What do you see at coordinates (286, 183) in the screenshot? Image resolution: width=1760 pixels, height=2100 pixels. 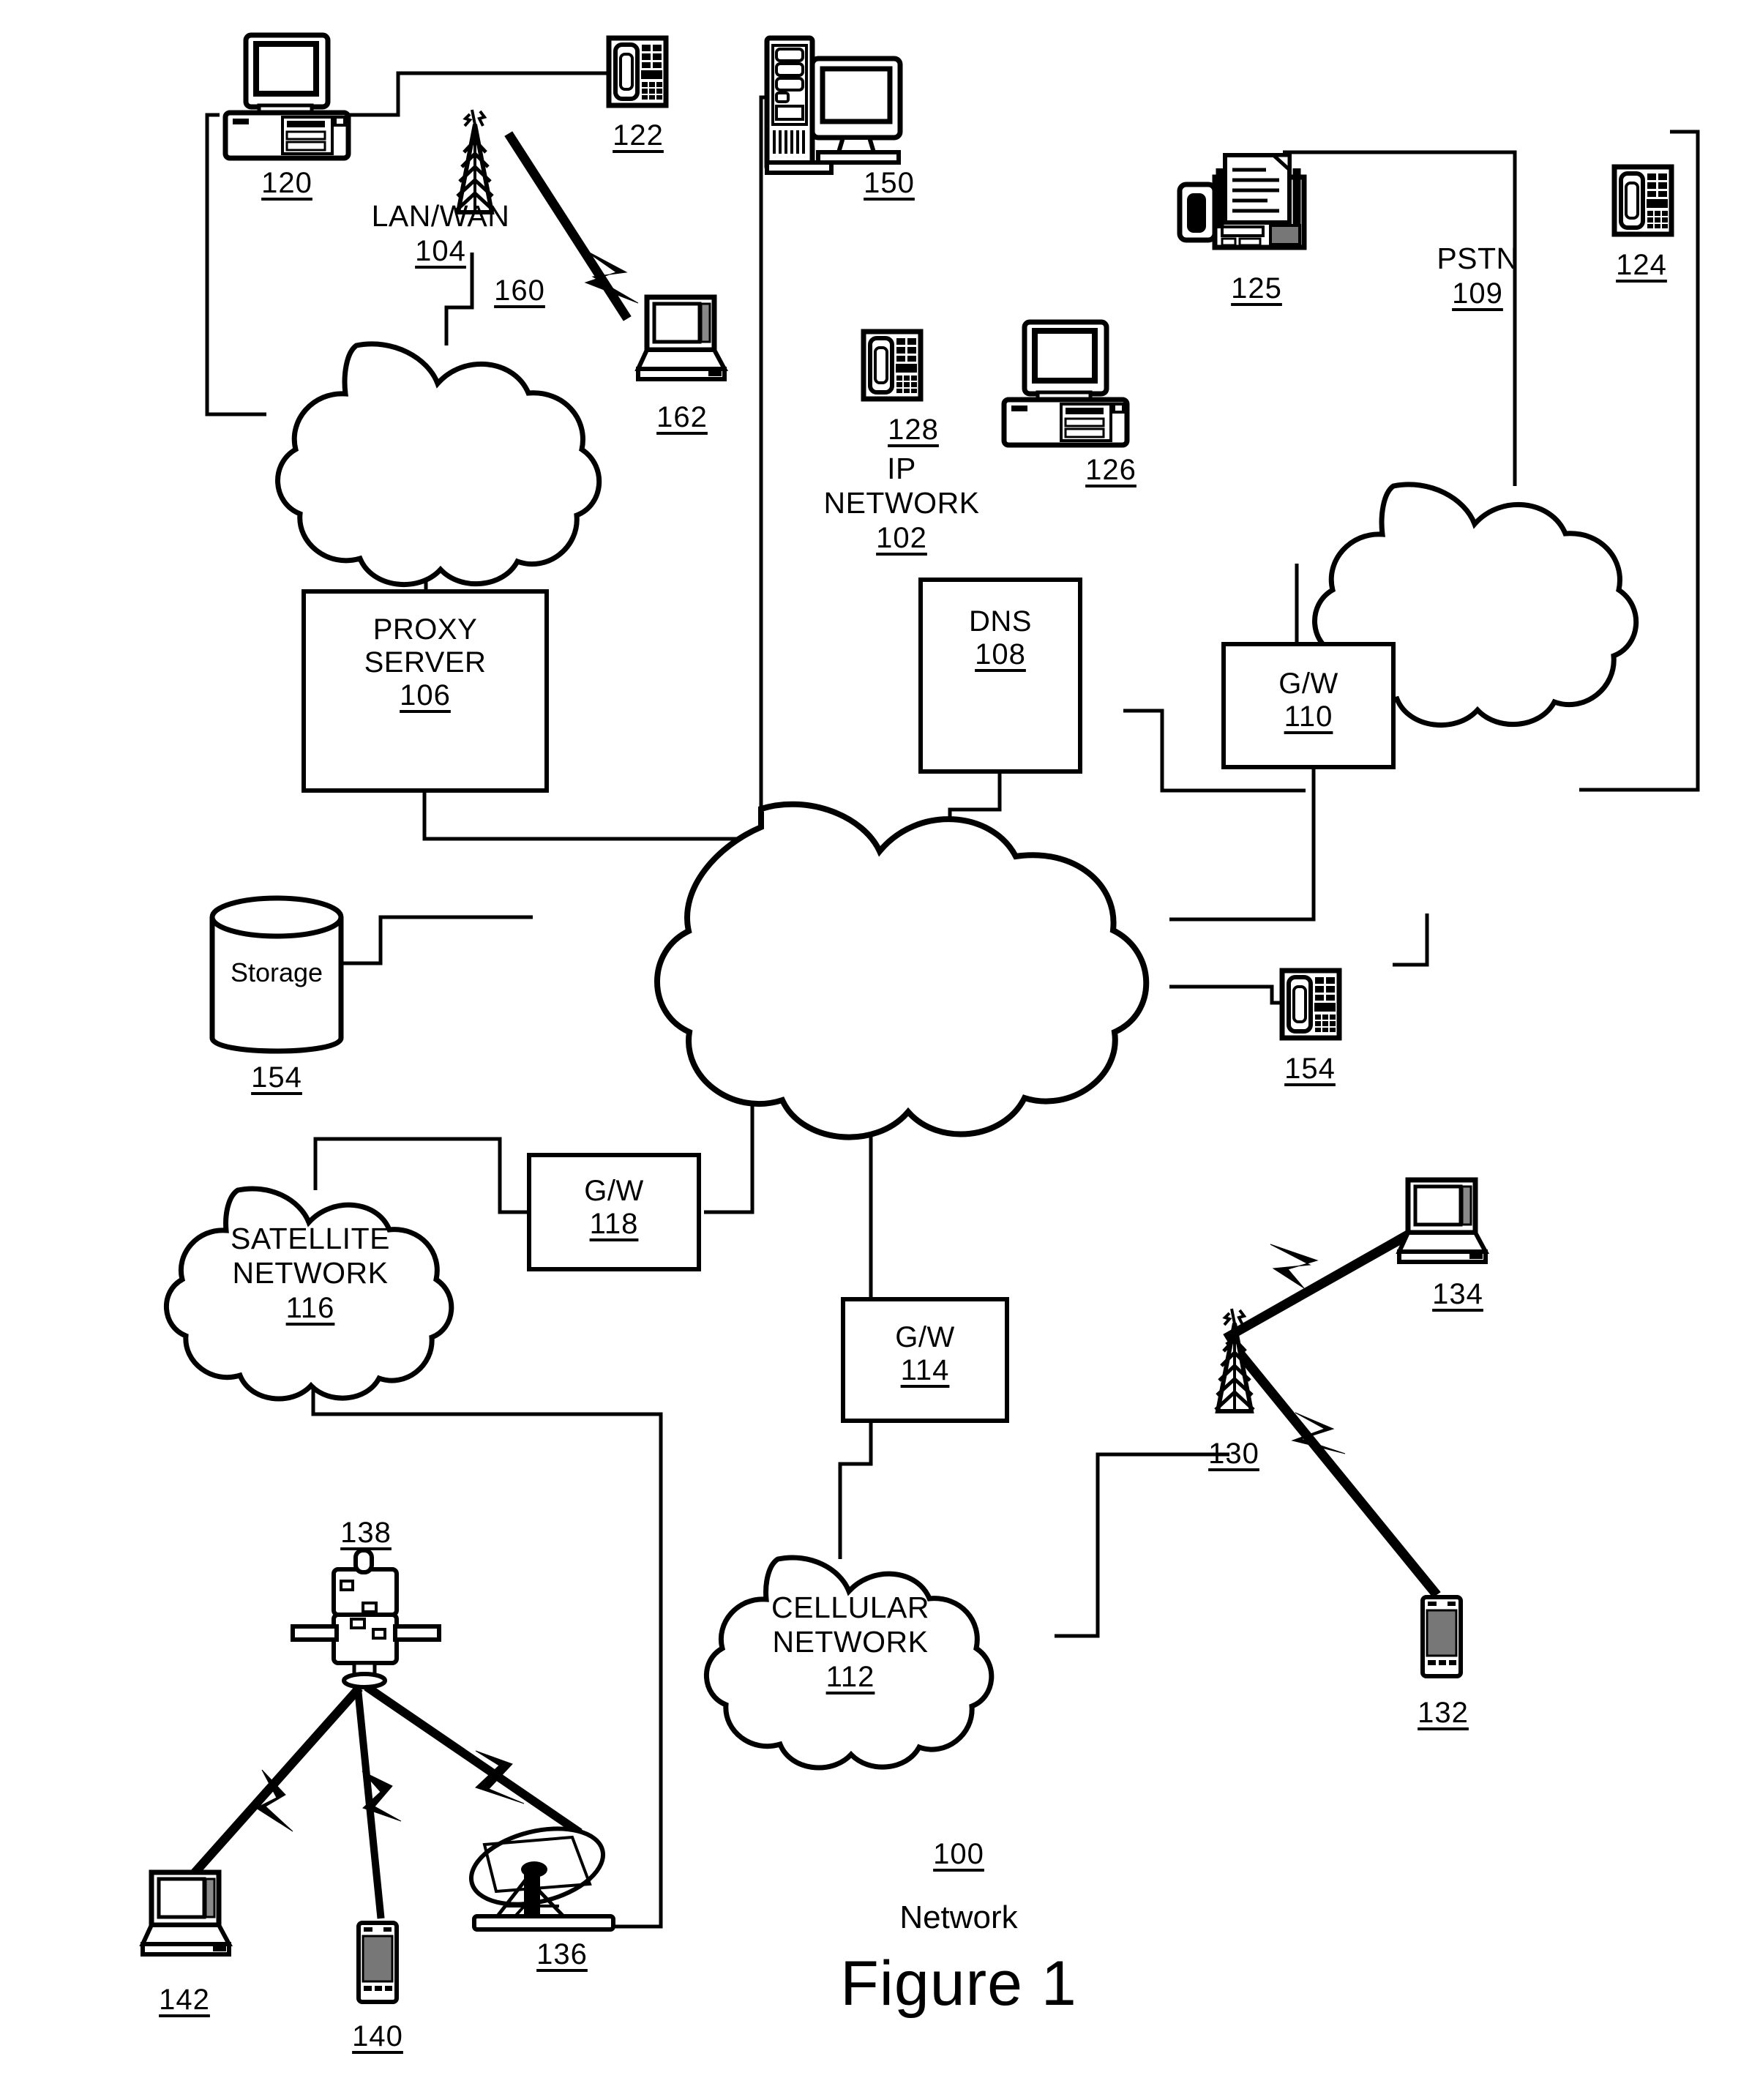 I see `ref-desktop-120: 120` at bounding box center [286, 183].